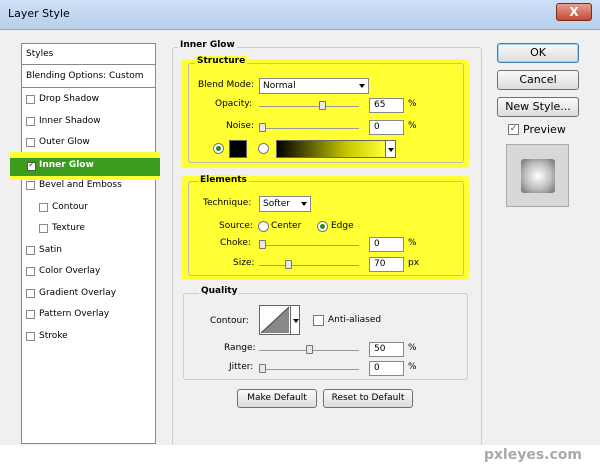 The width and height of the screenshot is (600, 466). Describe the element at coordinates (88, 142) in the screenshot. I see `style-outer-glow: Outer Glow` at that location.